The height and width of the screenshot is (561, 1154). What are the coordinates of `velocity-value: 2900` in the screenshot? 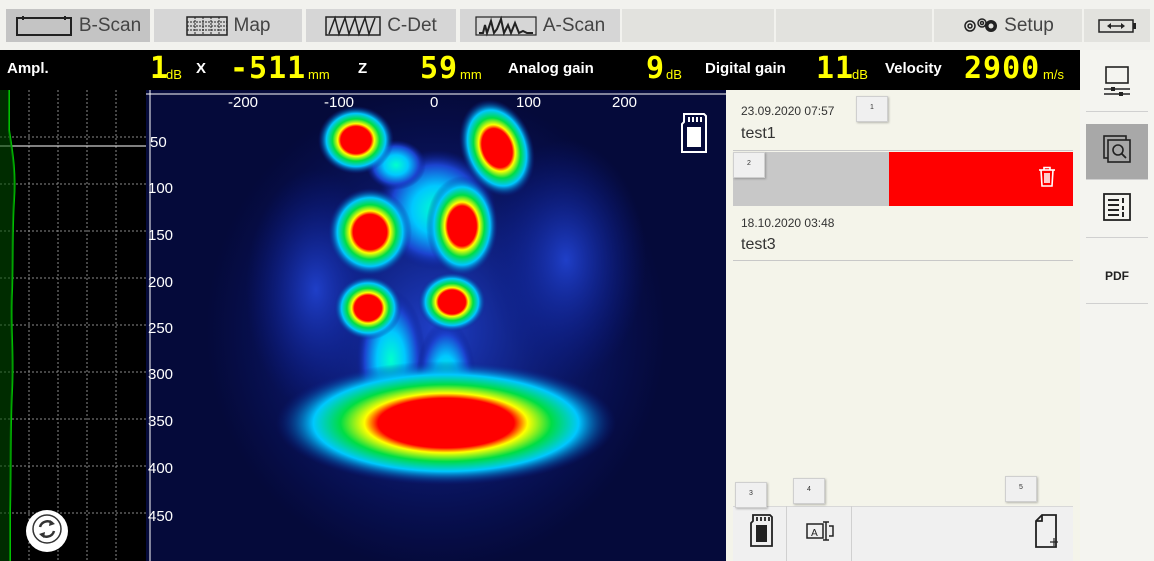 It's located at (1002, 68).